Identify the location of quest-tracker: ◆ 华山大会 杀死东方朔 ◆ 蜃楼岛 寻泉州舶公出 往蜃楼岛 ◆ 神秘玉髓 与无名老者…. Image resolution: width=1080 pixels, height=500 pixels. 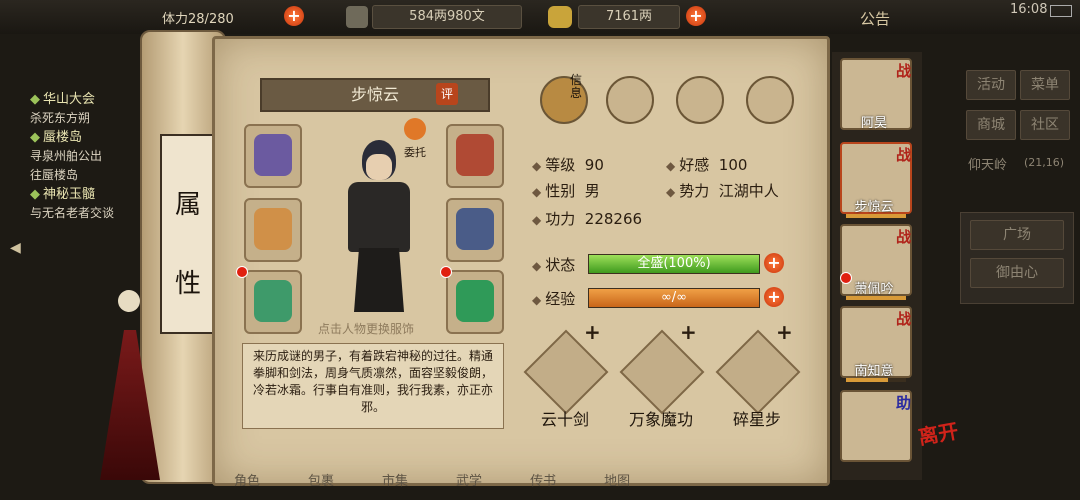
(90, 156).